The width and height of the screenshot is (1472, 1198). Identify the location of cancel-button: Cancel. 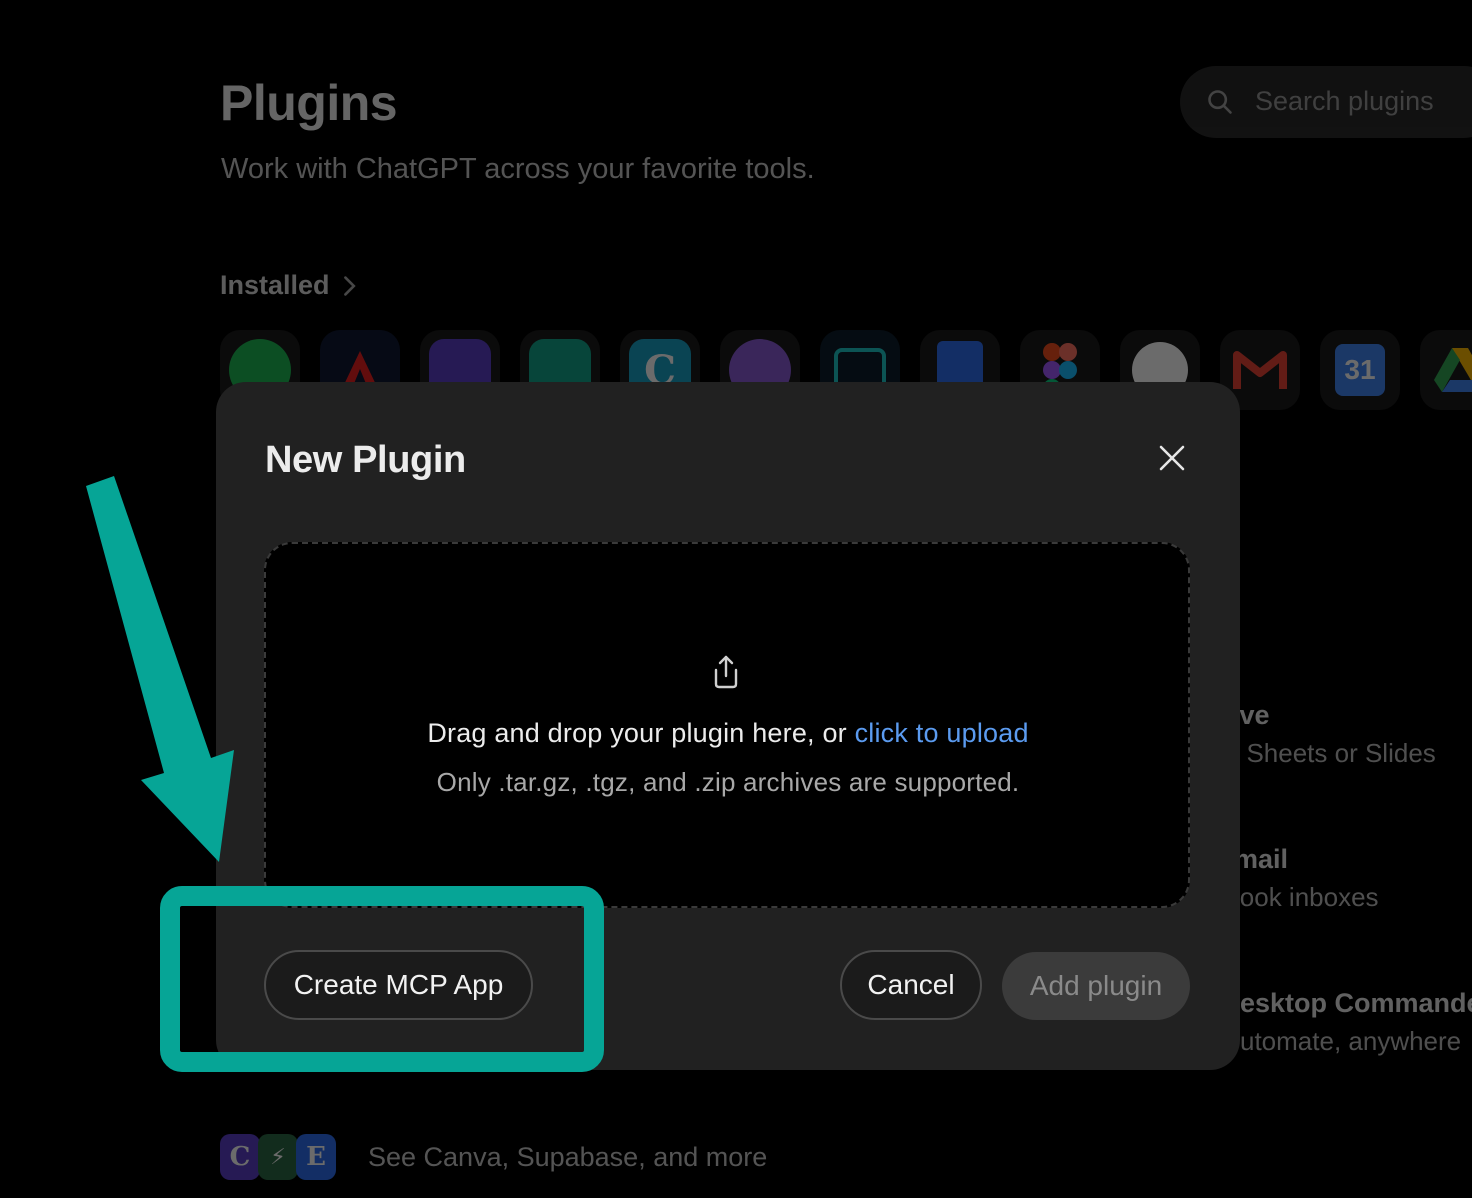
(911, 985).